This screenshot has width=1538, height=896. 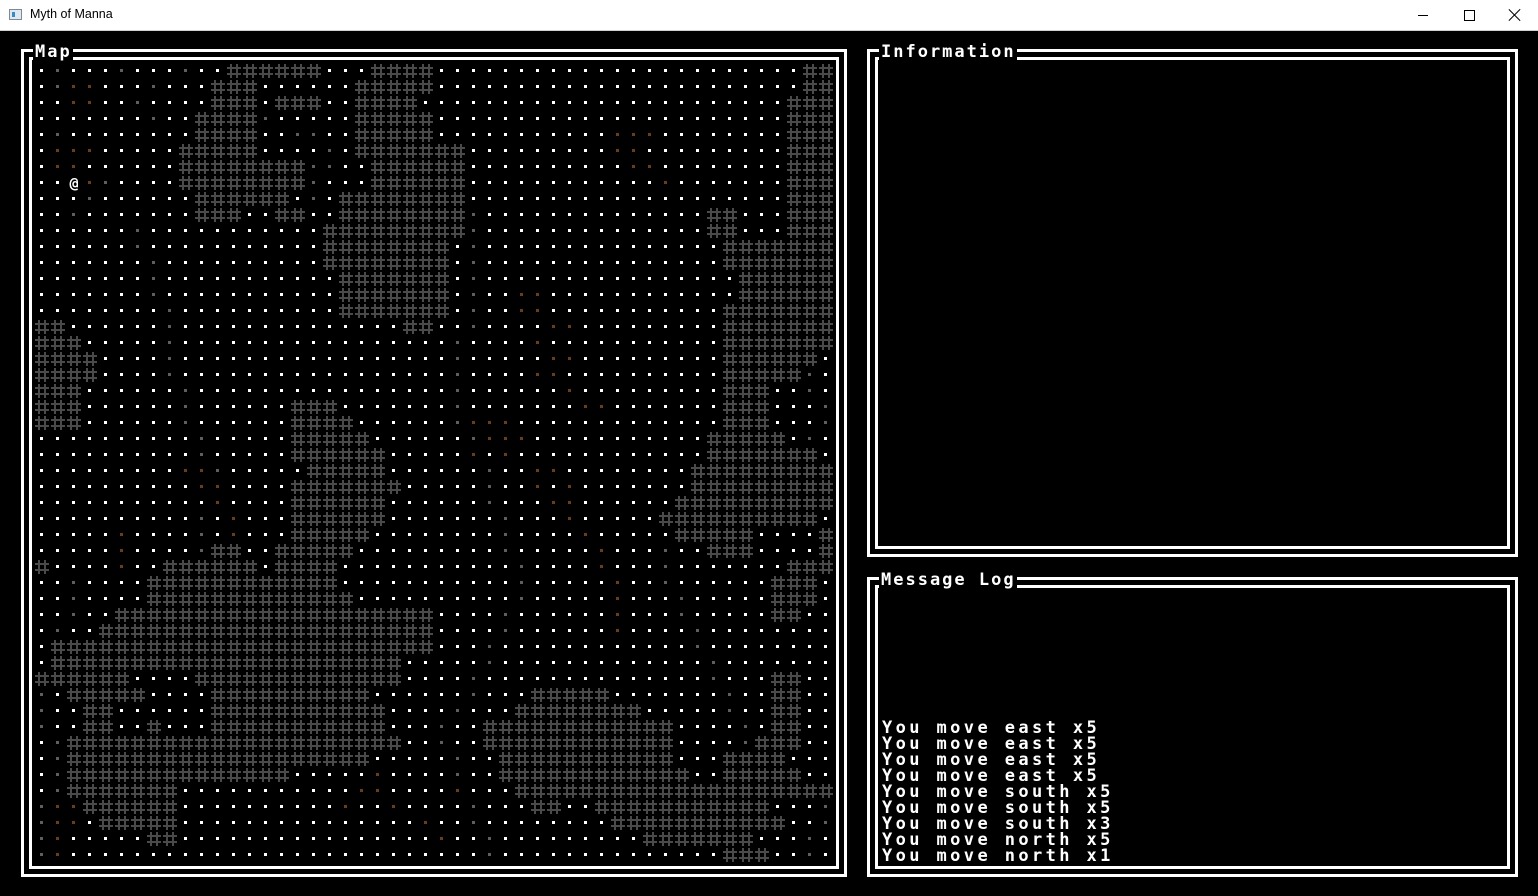 I want to click on maximize-button, so click(x=1469, y=15).